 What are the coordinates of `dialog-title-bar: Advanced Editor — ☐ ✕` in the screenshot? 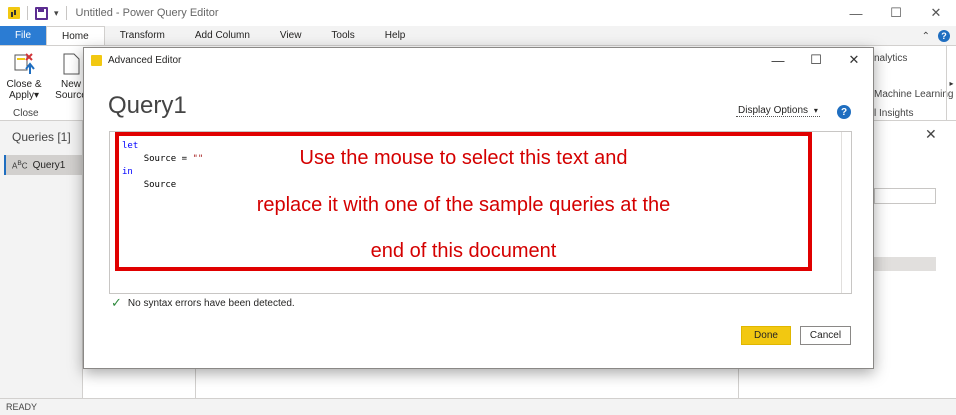 It's located at (478, 60).